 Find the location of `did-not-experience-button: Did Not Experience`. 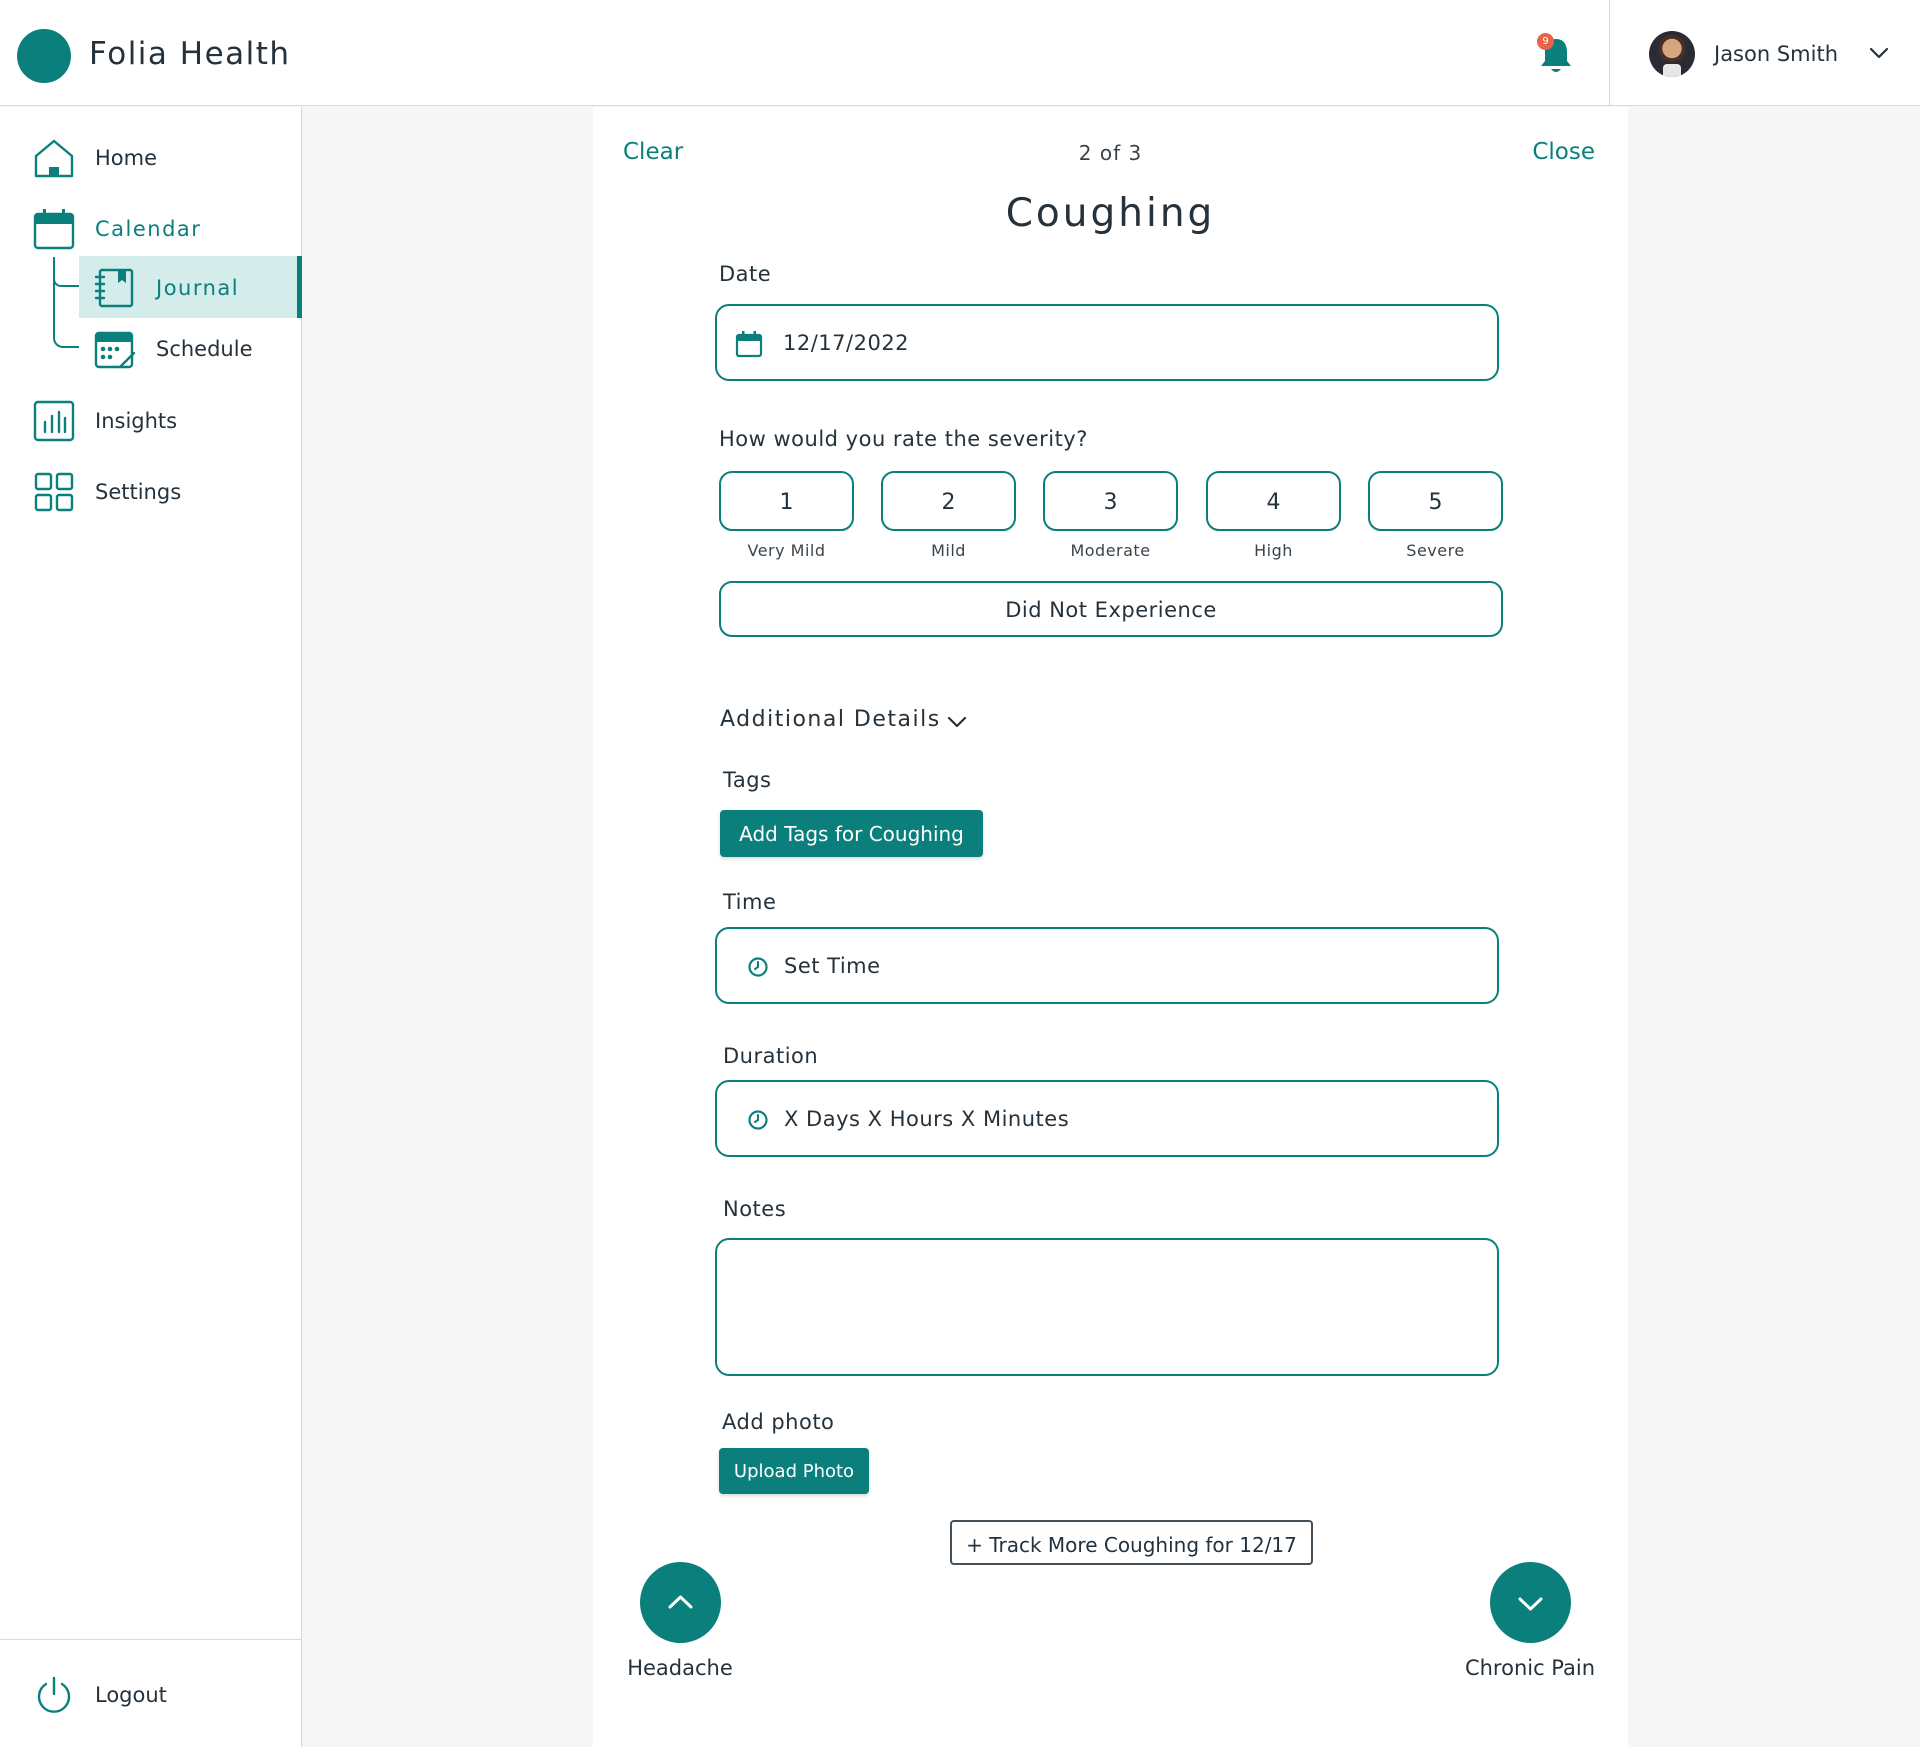

did-not-experience-button: Did Not Experience is located at coordinates (1111, 609).